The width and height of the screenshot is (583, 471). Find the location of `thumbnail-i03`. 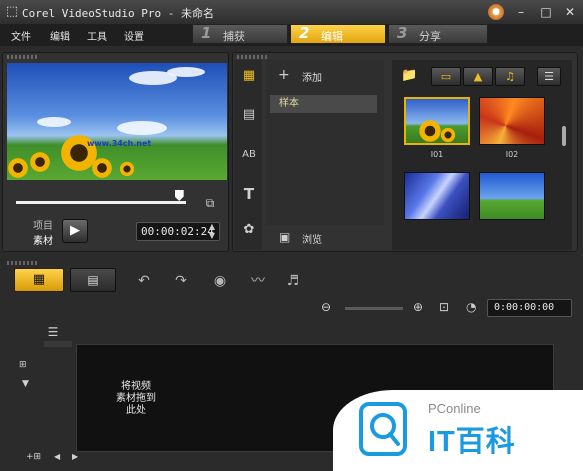

thumbnail-i03 is located at coordinates (437, 196).